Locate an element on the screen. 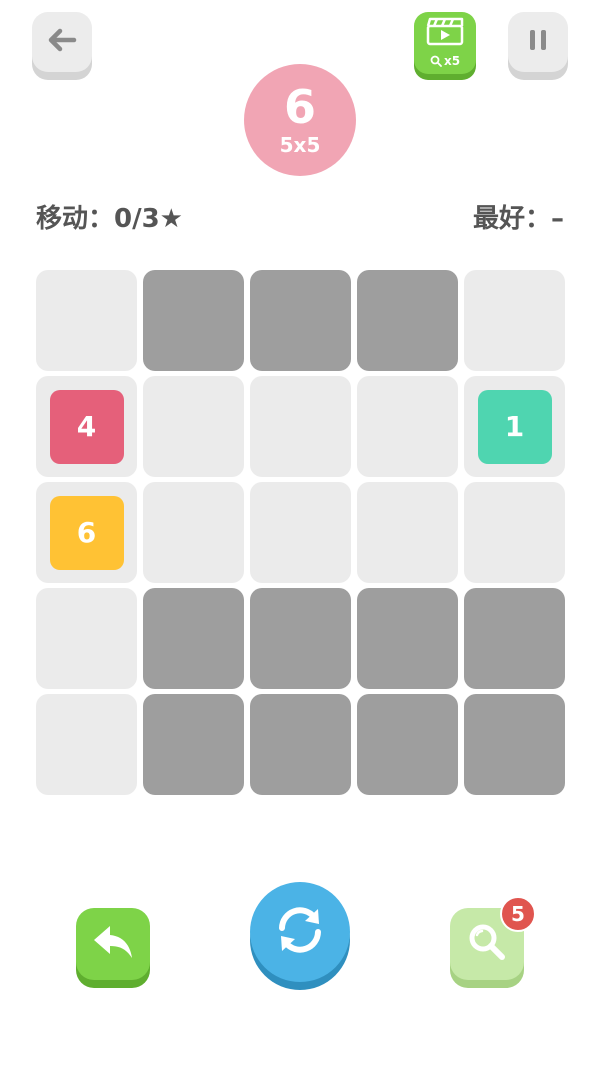 Image resolution: width=600 pixels, height=1066 pixels. pause-button is located at coordinates (538, 42).